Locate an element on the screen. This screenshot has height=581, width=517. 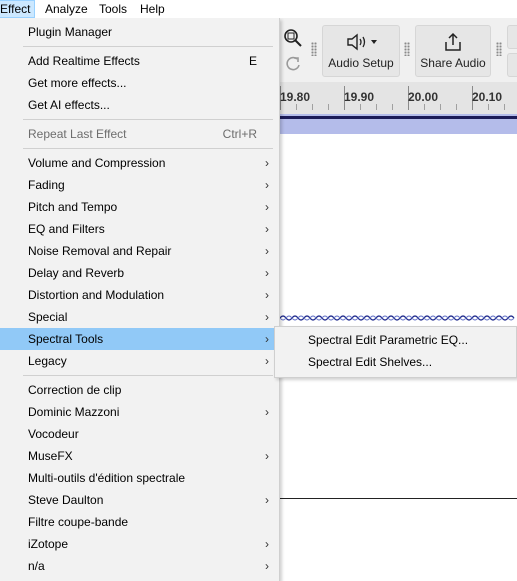
menu-effect: Effect is located at coordinates (18, 9).